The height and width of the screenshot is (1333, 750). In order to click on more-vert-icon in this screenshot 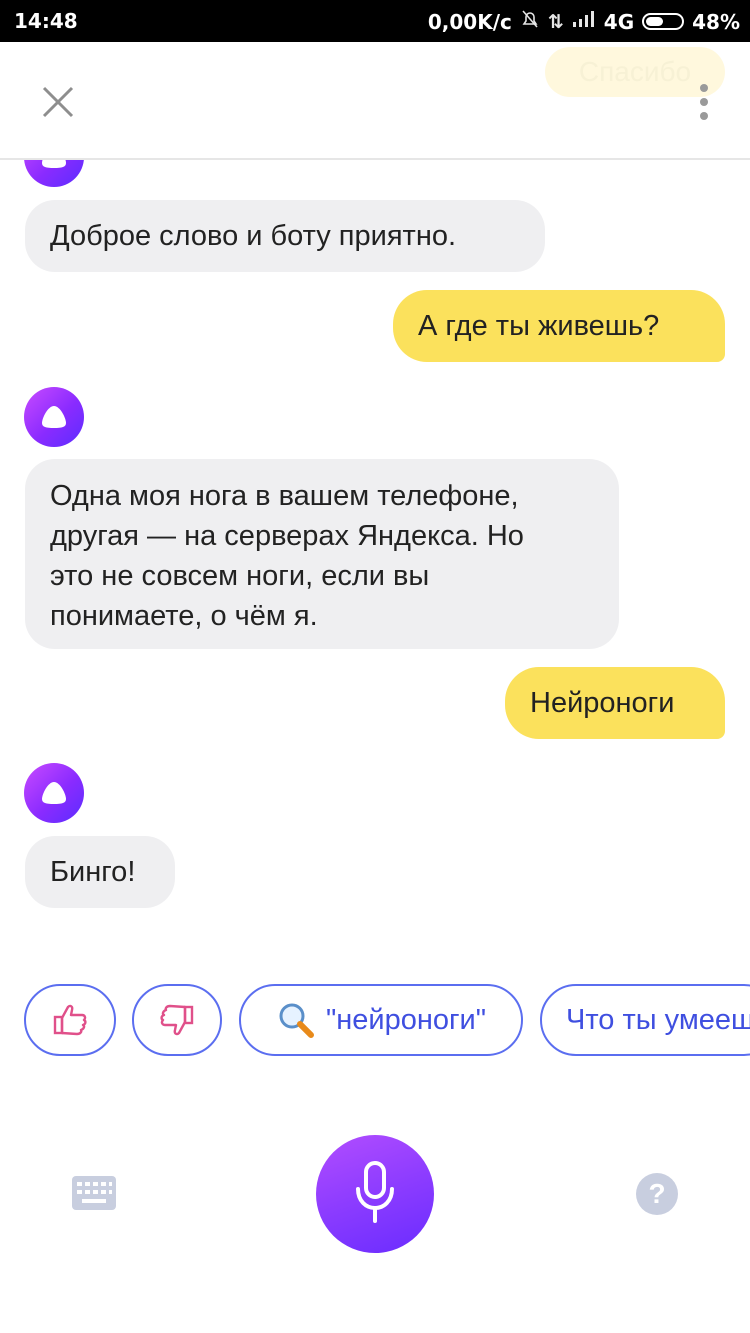, I will do `click(704, 102)`.